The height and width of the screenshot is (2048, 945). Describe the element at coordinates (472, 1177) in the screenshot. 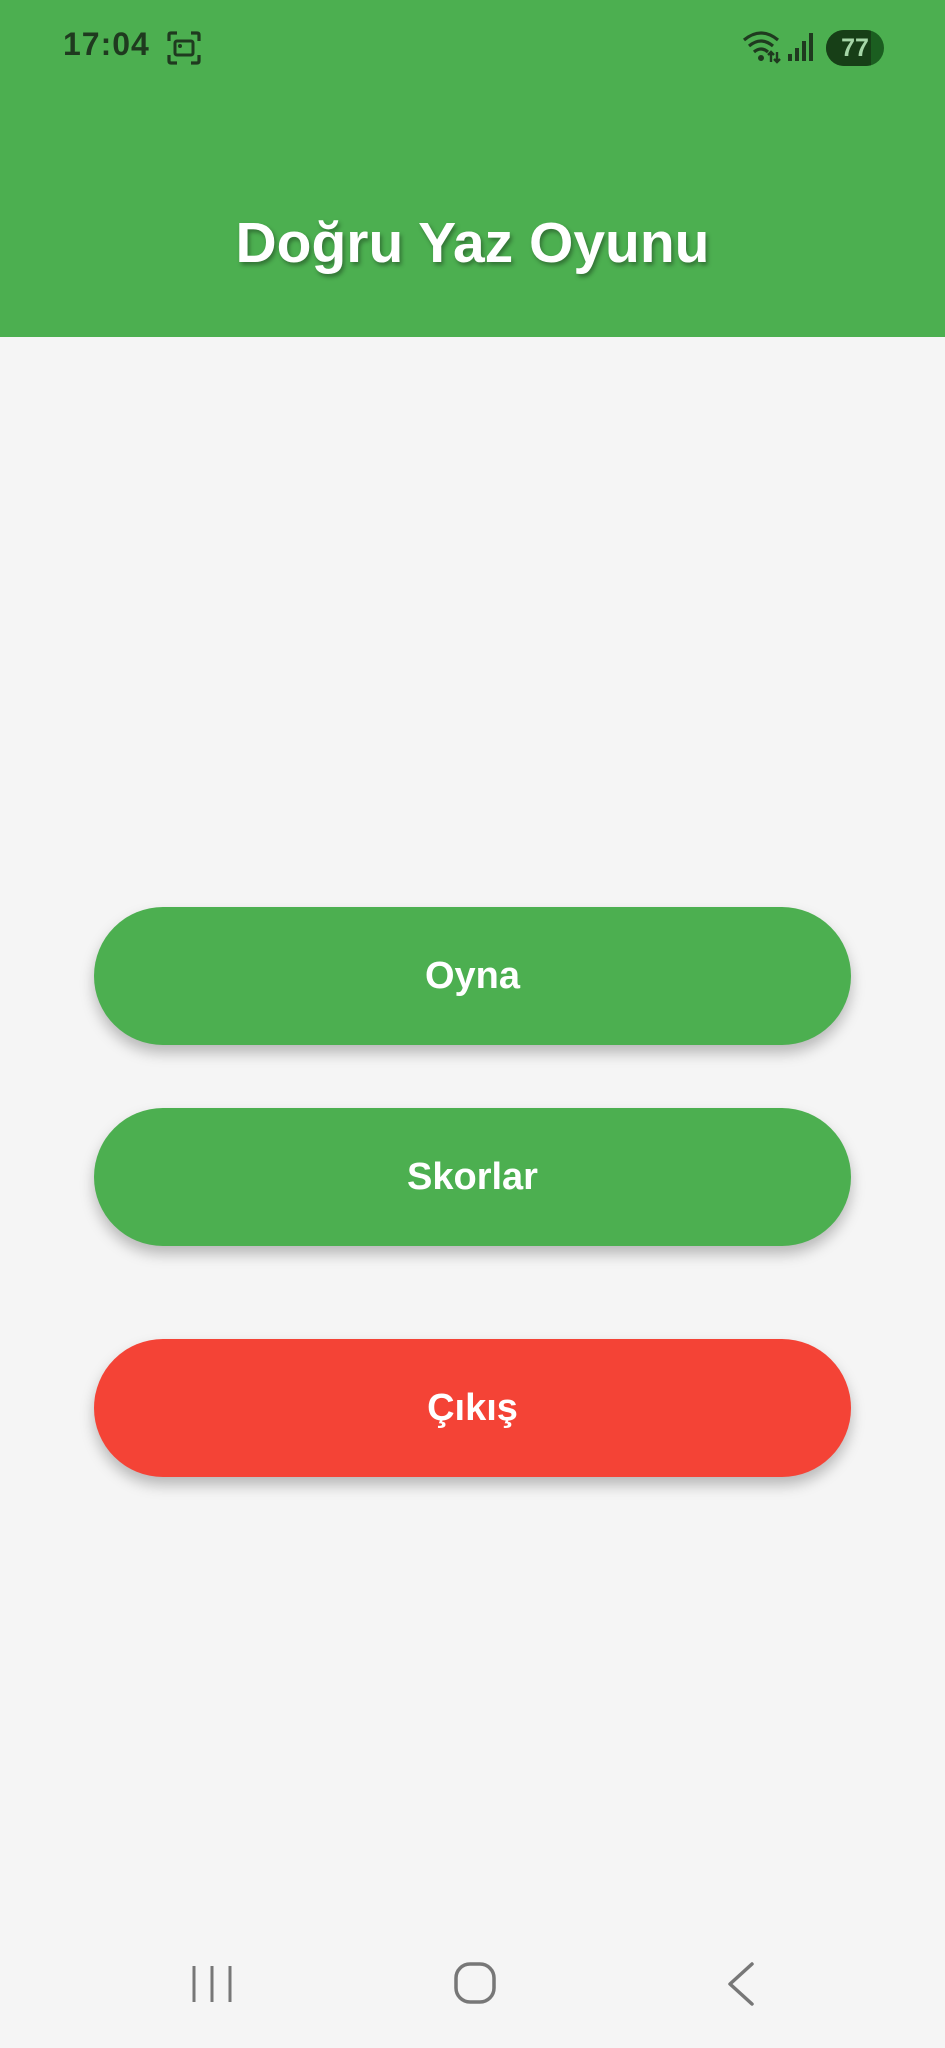

I see `scores-button: Skorlar` at that location.